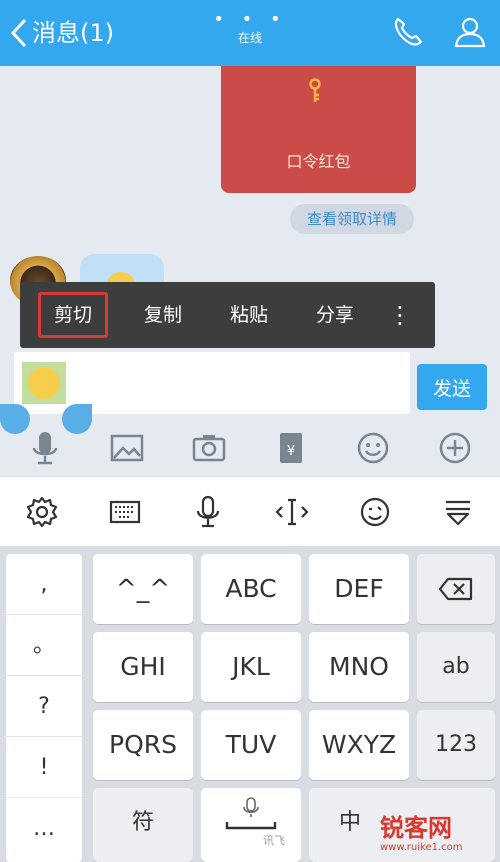 Image resolution: width=500 pixels, height=862 pixels. I want to click on hide-keyboard-icon, so click(458, 512).